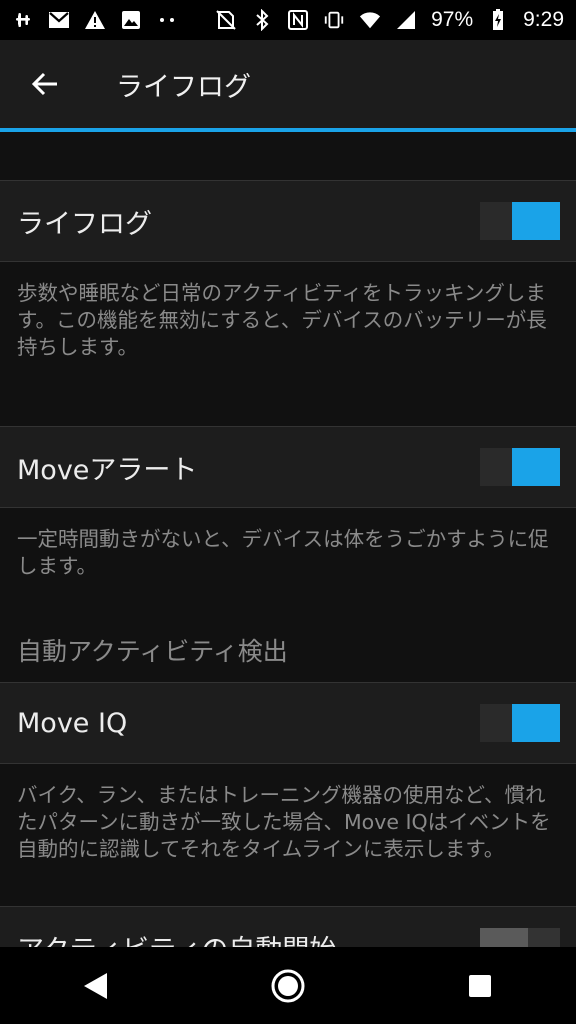 The height and width of the screenshot is (1024, 576). Describe the element at coordinates (543, 19) in the screenshot. I see `clock: 9:29` at that location.